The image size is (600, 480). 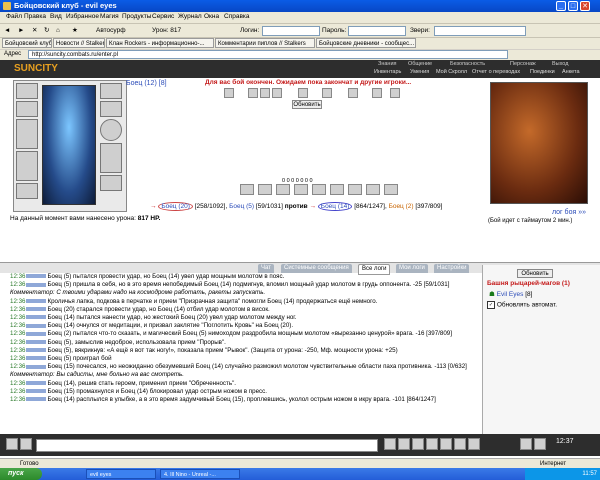 I want to click on reload-icon: ↻, so click(x=46, y=30).